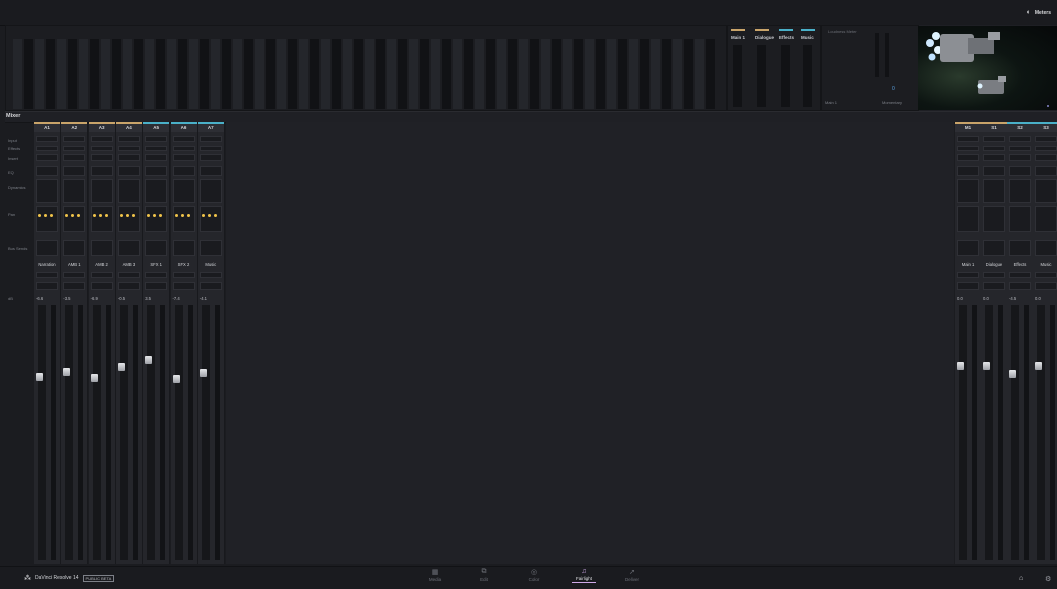 This screenshot has height=589, width=1057. Describe the element at coordinates (1020, 264) in the screenshot. I see `track-name: Effects` at that location.